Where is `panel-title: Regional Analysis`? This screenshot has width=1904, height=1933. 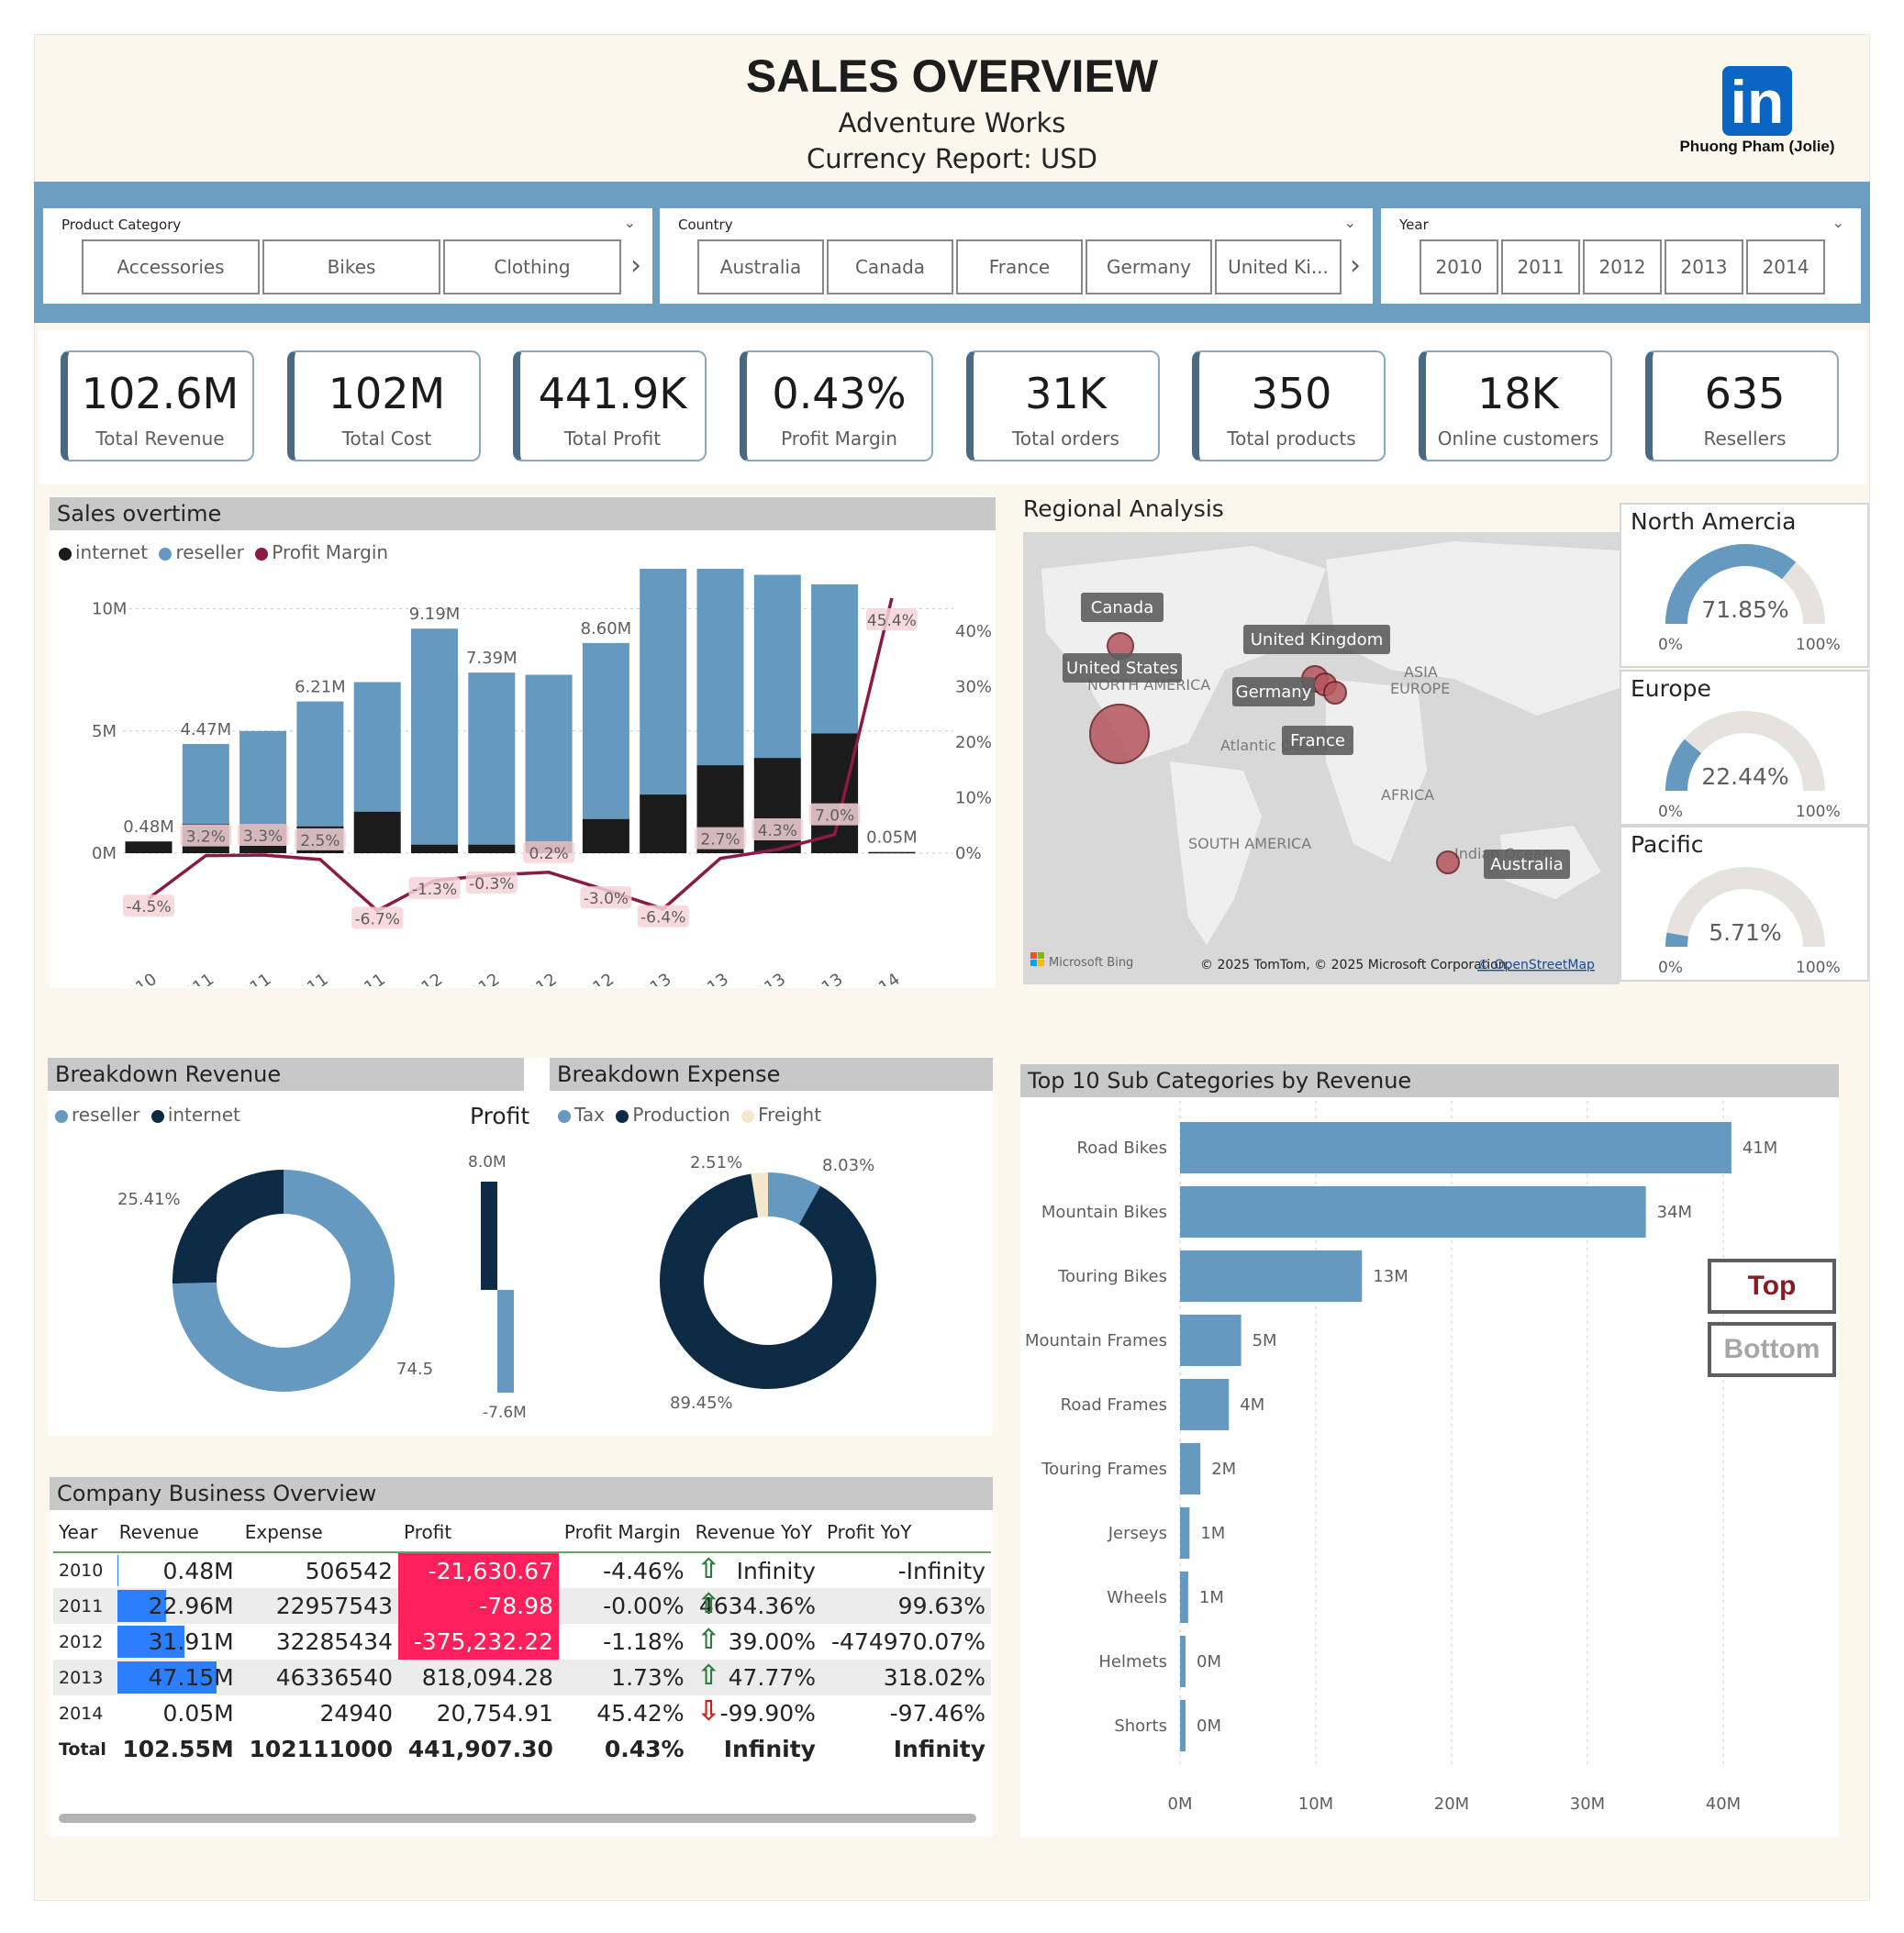
panel-title: Regional Analysis is located at coordinates (1123, 508).